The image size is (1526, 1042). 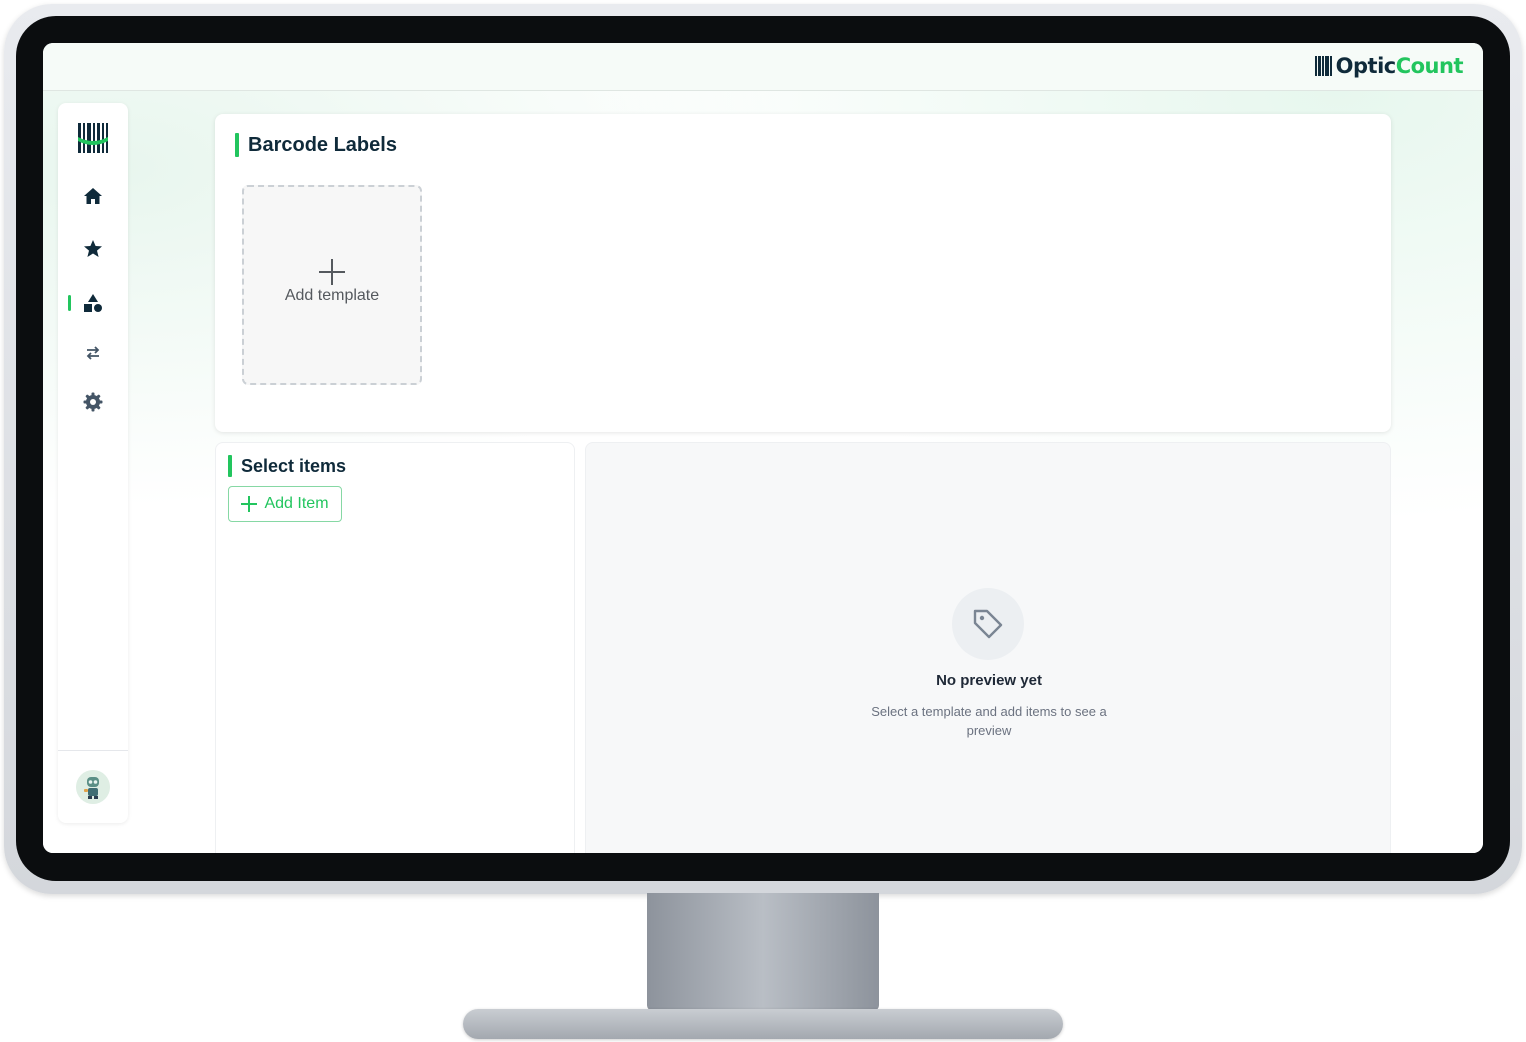 I want to click on brand-logo: OpticCount, so click(x=1389, y=66).